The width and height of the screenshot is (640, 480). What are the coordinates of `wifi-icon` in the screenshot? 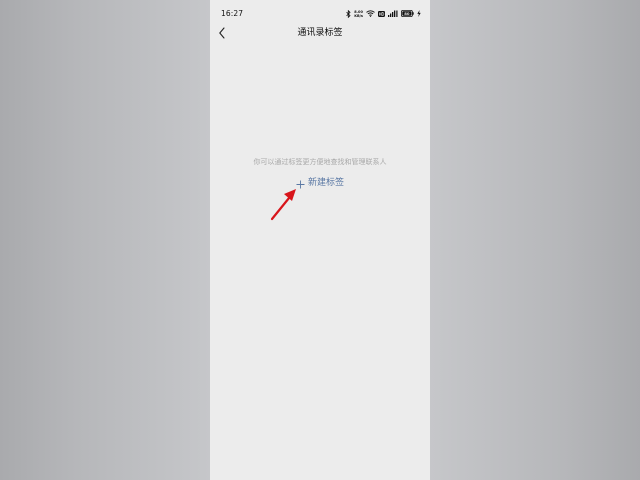 It's located at (370, 13).